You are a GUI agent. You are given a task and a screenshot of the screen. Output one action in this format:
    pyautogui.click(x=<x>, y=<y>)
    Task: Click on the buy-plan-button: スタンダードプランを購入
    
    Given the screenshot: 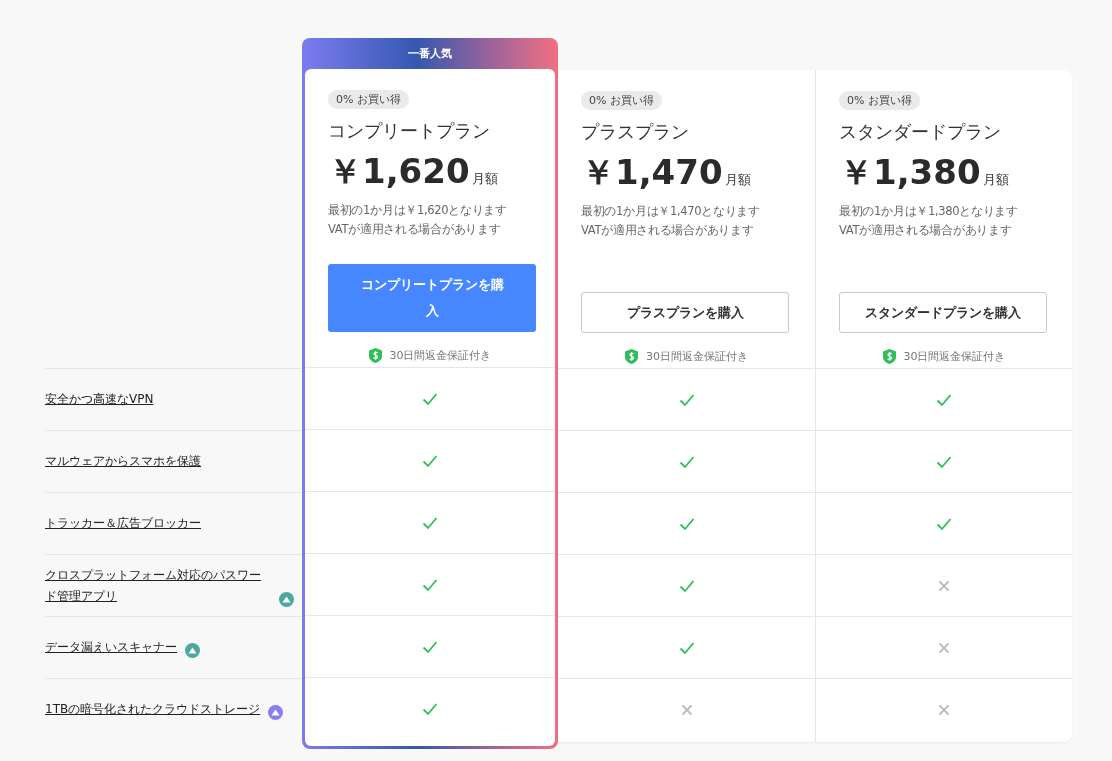 What is the action you would take?
    pyautogui.click(x=943, y=312)
    